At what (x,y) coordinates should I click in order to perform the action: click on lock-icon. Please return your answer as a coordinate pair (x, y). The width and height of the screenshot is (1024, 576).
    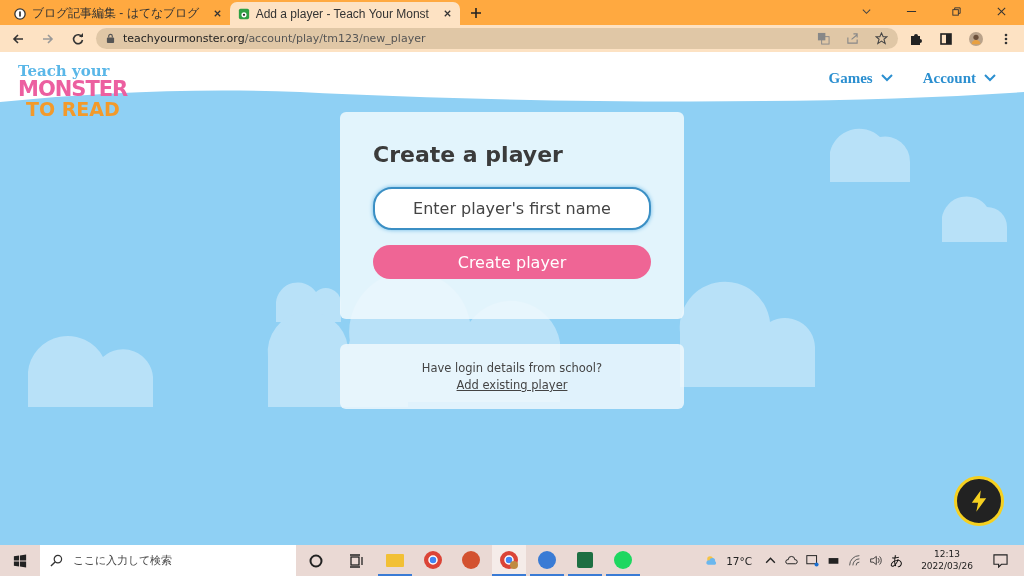
    Looking at the image, I should click on (110, 38).